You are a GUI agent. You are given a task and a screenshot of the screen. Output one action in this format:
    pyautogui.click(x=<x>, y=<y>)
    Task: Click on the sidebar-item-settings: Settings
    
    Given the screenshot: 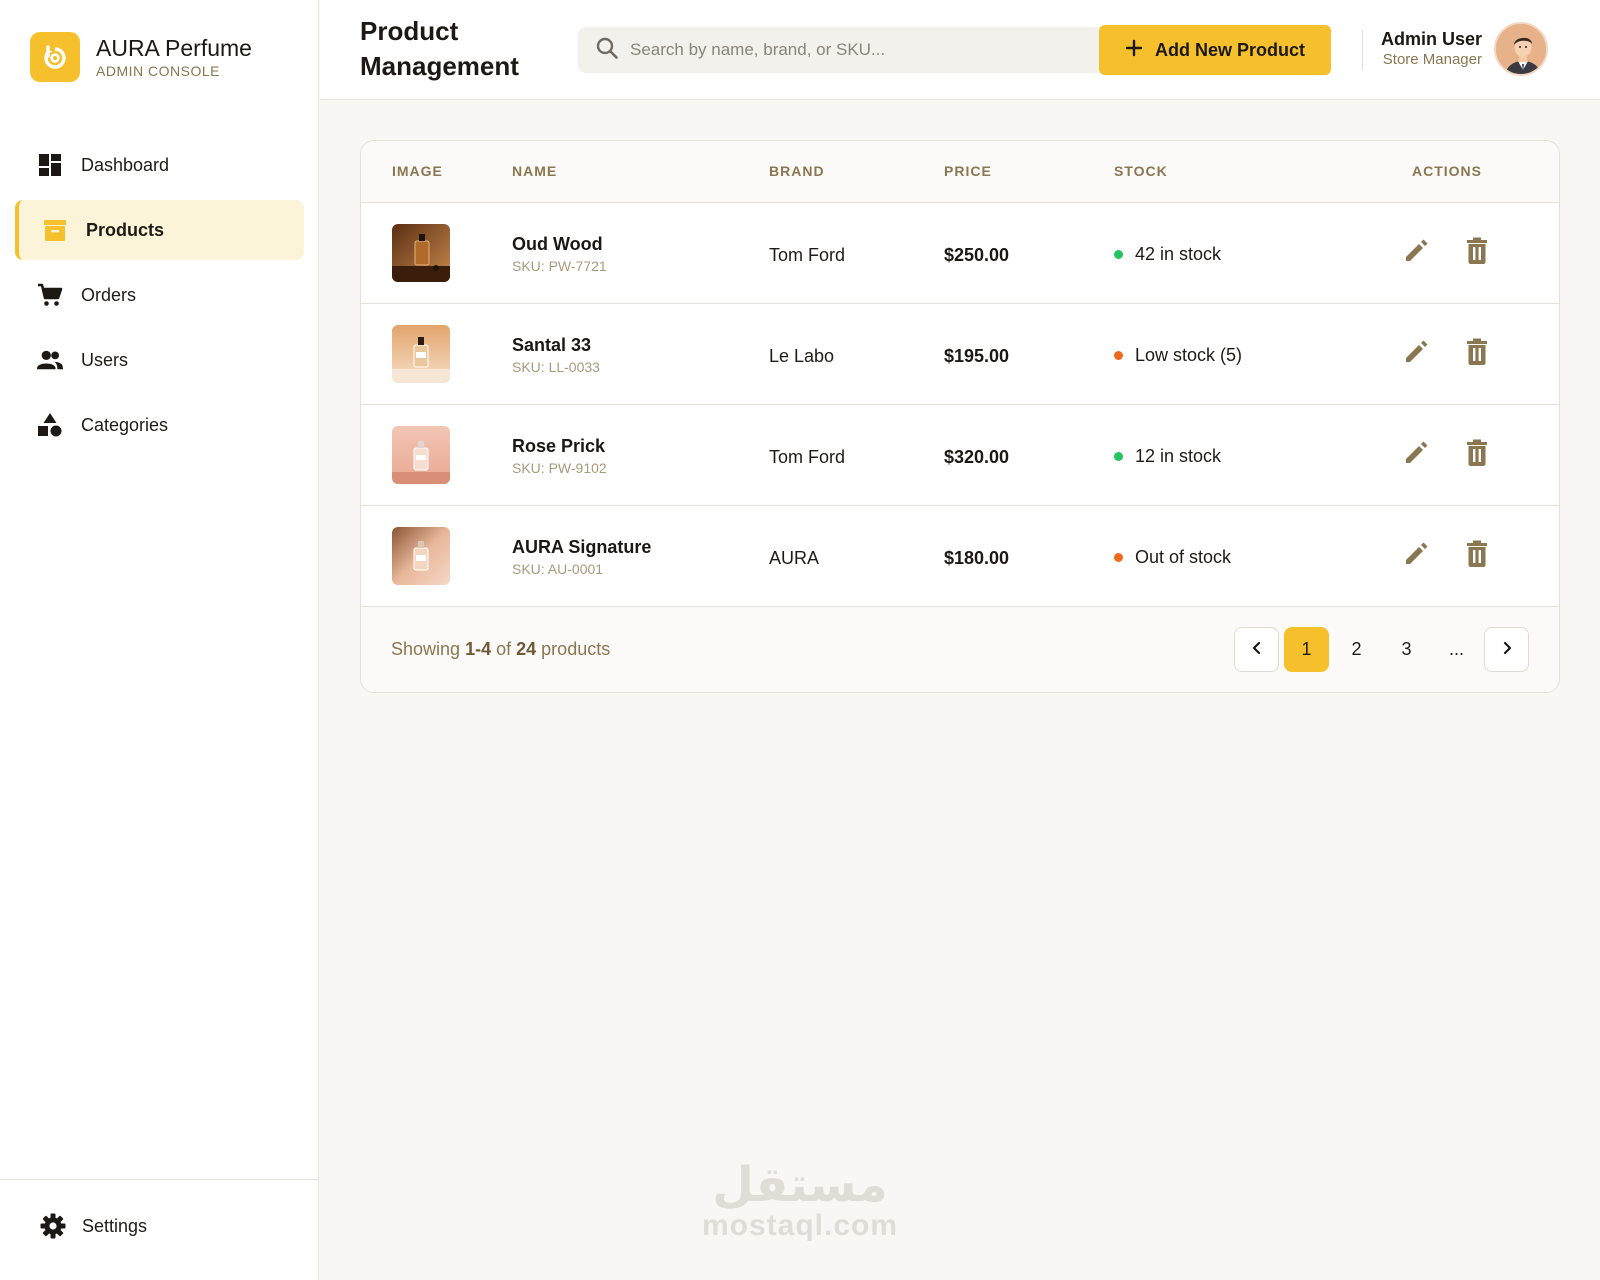 What is the action you would take?
    pyautogui.click(x=93, y=1226)
    